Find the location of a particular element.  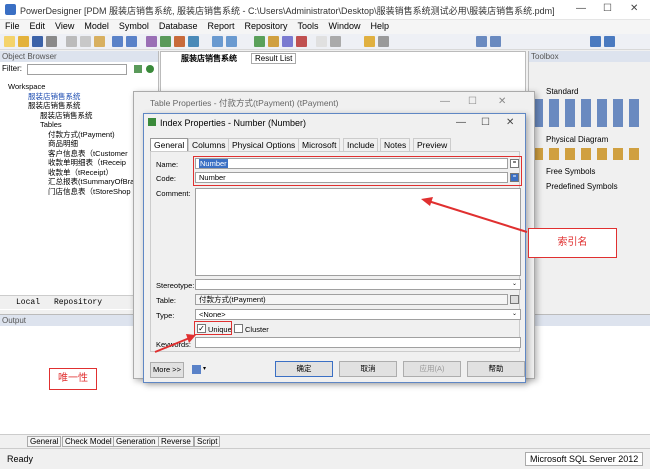

unique-arrow is located at coordinates (173, 344).